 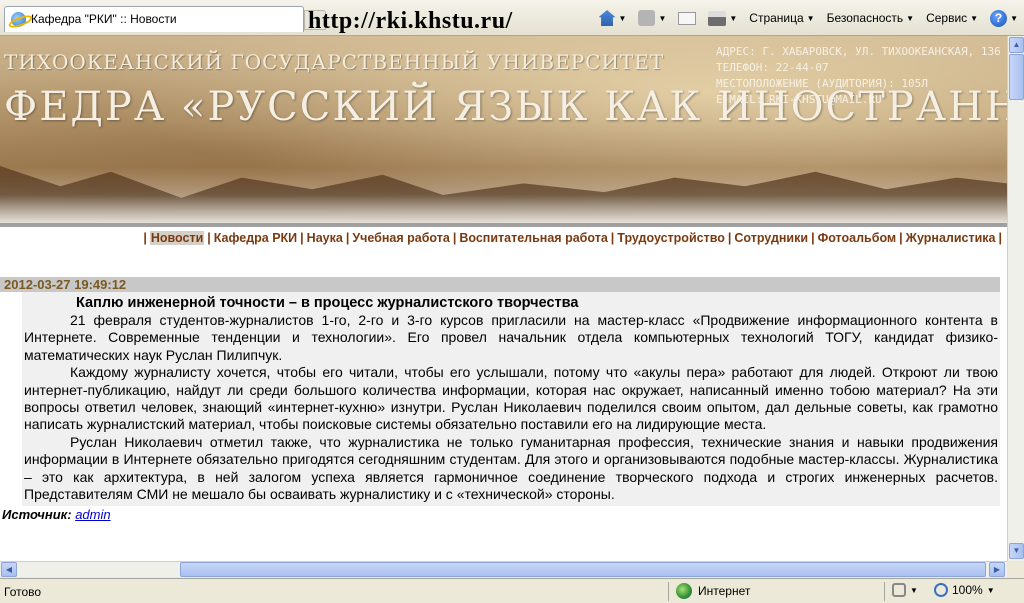 What do you see at coordinates (1016, 45) in the screenshot?
I see `scroll-up-button: ▲` at bounding box center [1016, 45].